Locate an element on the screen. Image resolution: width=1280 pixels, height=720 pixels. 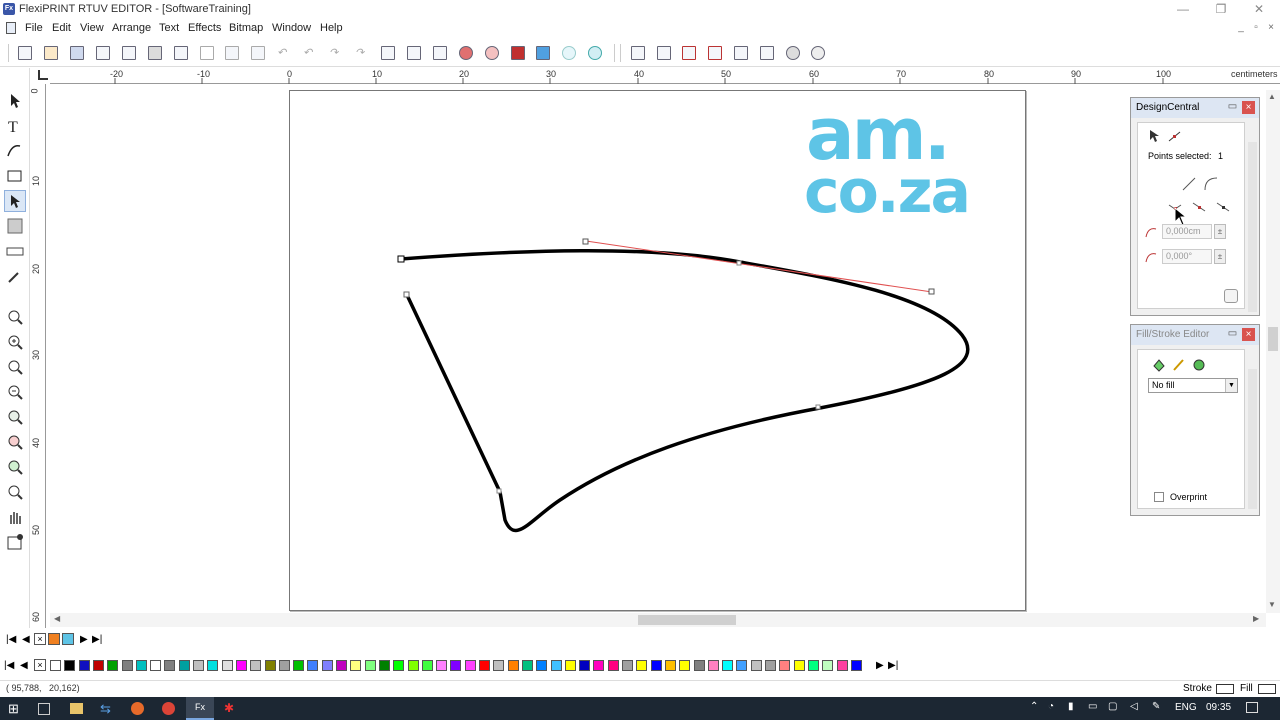
tray-security-icon: ◔ is located at coordinates (1051, 706).